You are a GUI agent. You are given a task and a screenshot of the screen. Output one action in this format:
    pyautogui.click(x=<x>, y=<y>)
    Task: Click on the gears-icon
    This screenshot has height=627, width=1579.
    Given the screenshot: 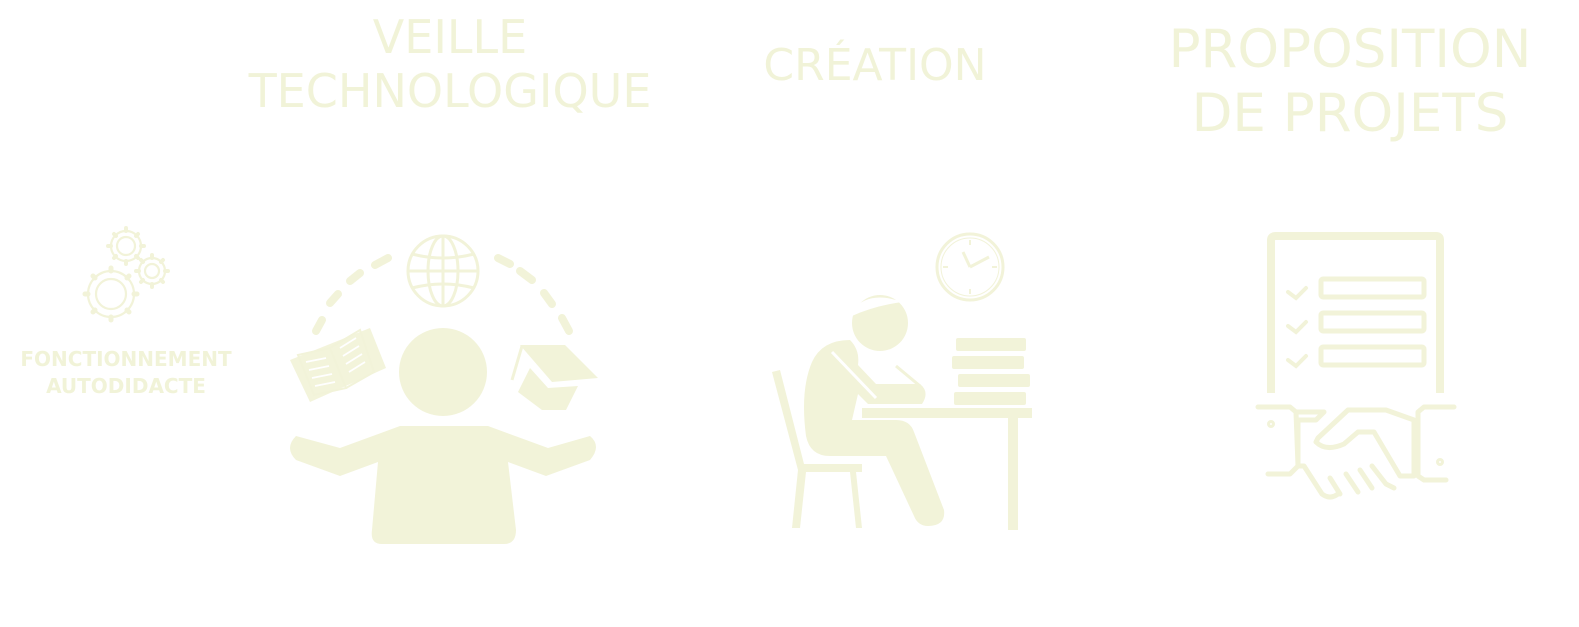 What is the action you would take?
    pyautogui.click(x=126, y=274)
    